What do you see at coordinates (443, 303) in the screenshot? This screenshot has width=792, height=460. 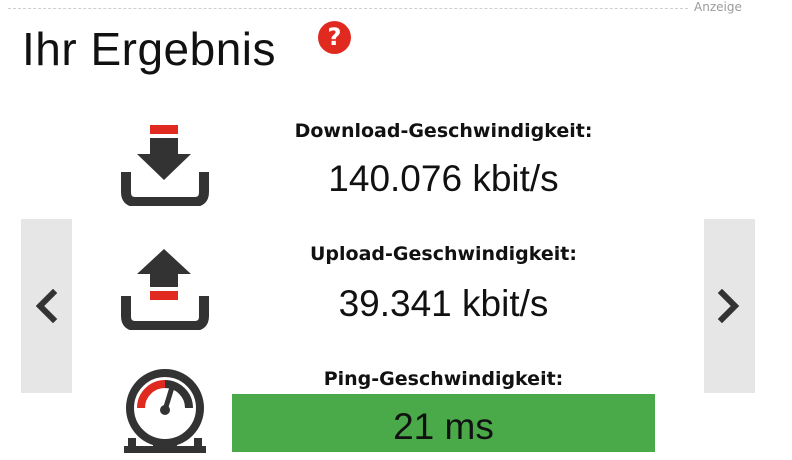 I see `upload-speed-value: 39.341 kbit/s` at bounding box center [443, 303].